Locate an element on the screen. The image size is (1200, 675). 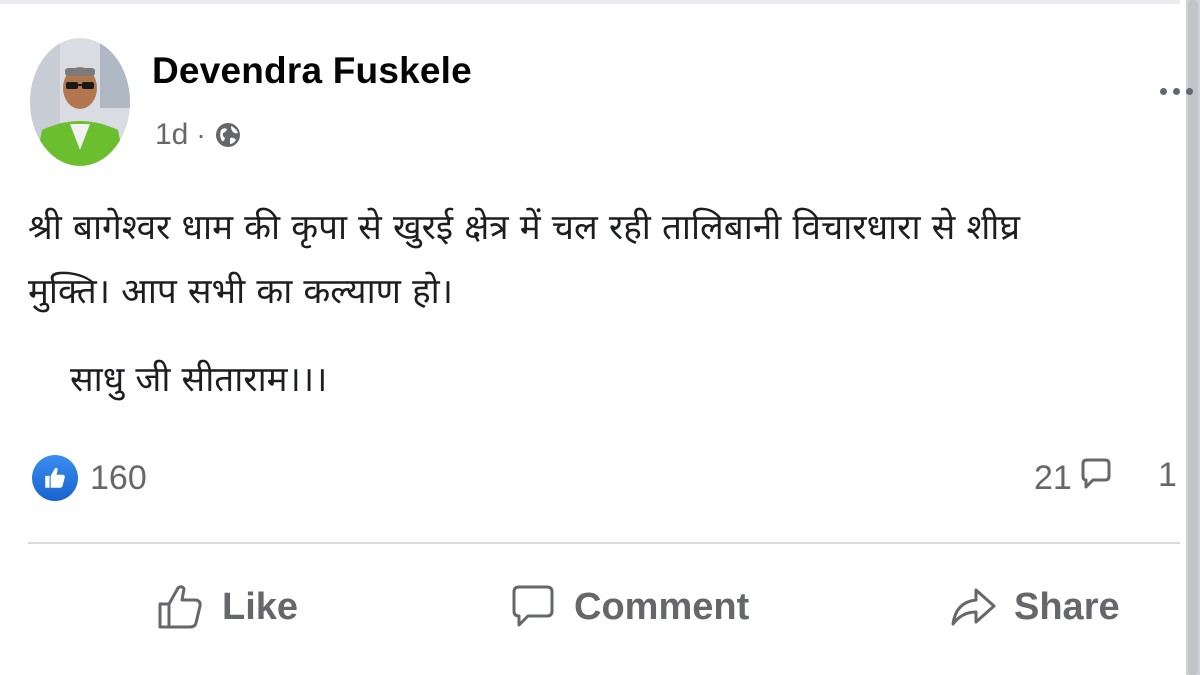
top-border is located at coordinates (590, 2).